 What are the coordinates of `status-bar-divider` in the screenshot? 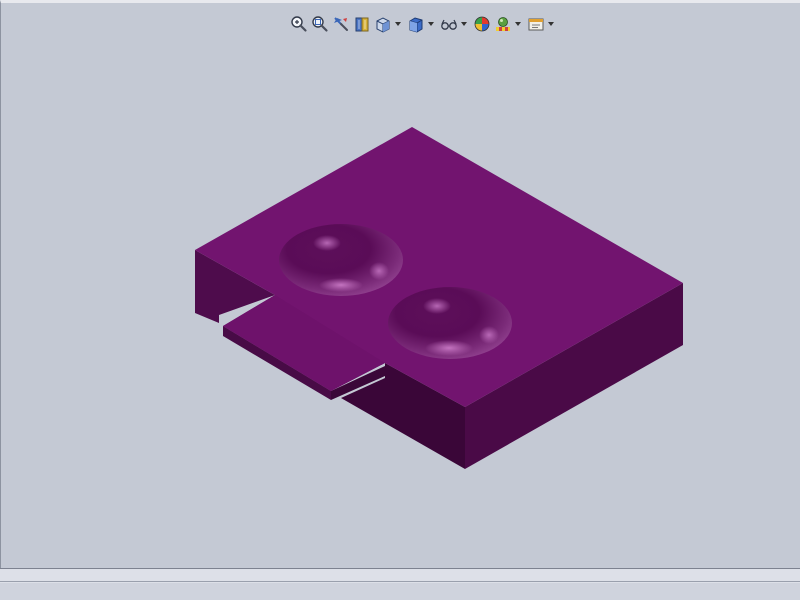 It's located at (400, 581).